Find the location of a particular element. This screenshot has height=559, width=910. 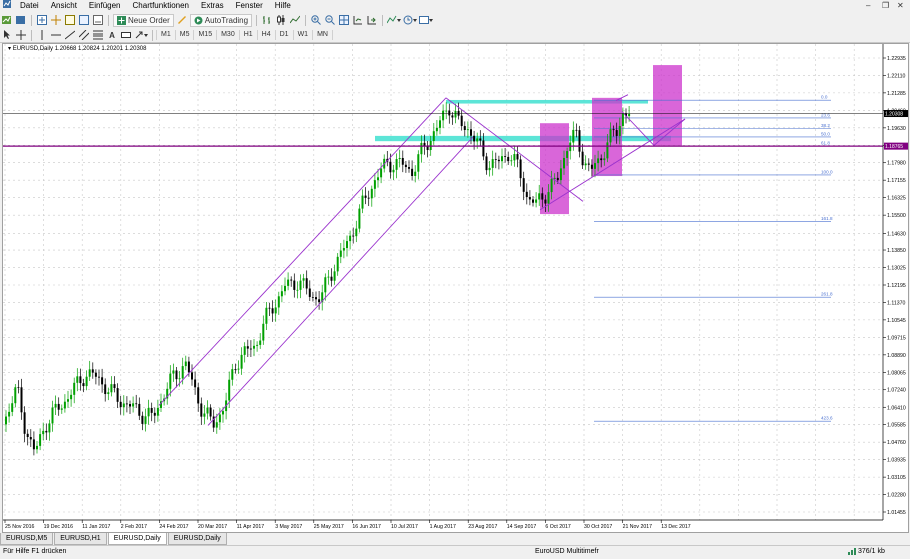

chart-shift-icon is located at coordinates (358, 20).